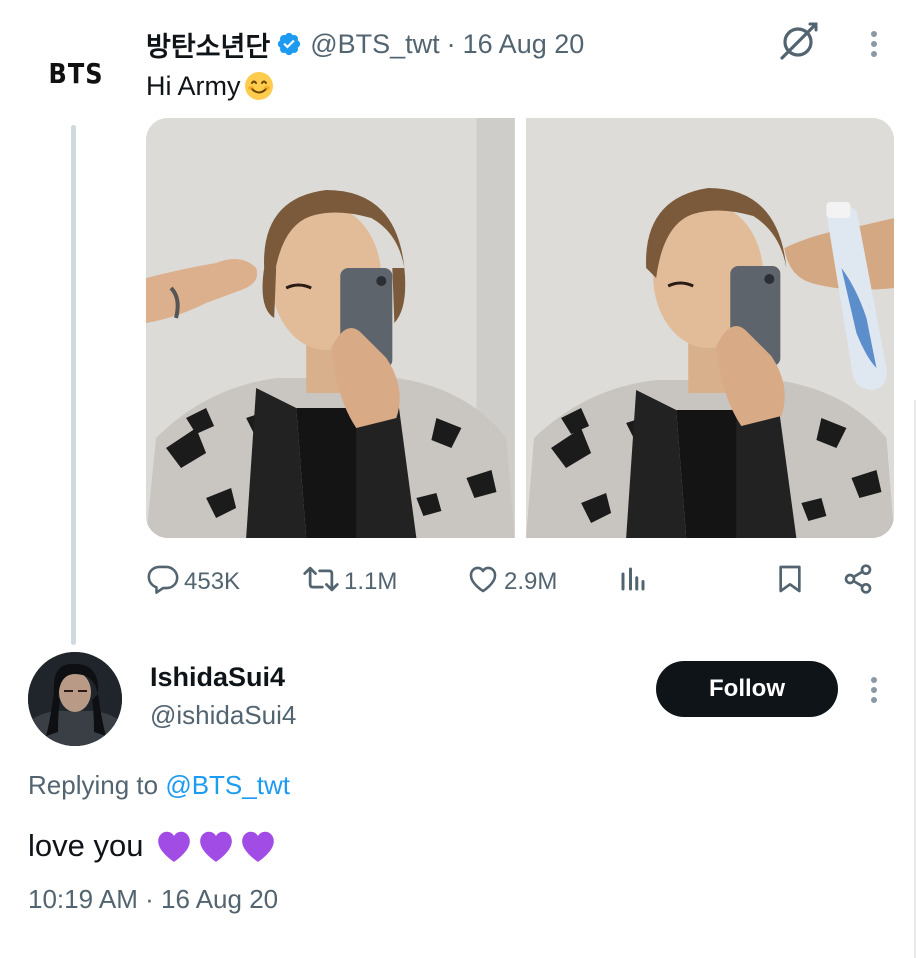  Describe the element at coordinates (289, 44) in the screenshot. I see `verified-badge-icon` at that location.